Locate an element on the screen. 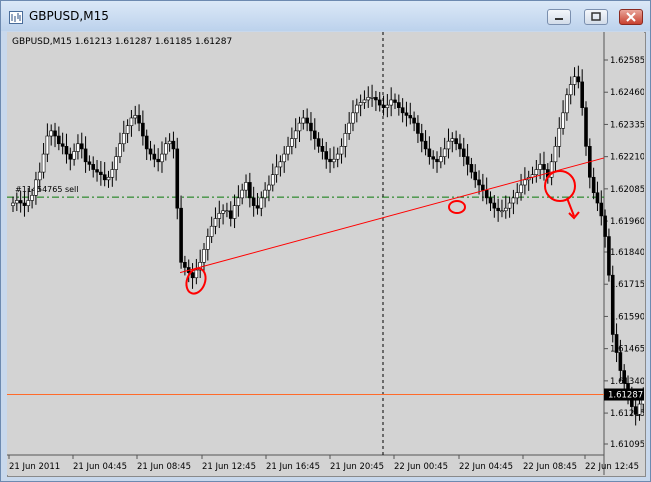  y-tick-label: 1.62210 is located at coordinates (627, 158).